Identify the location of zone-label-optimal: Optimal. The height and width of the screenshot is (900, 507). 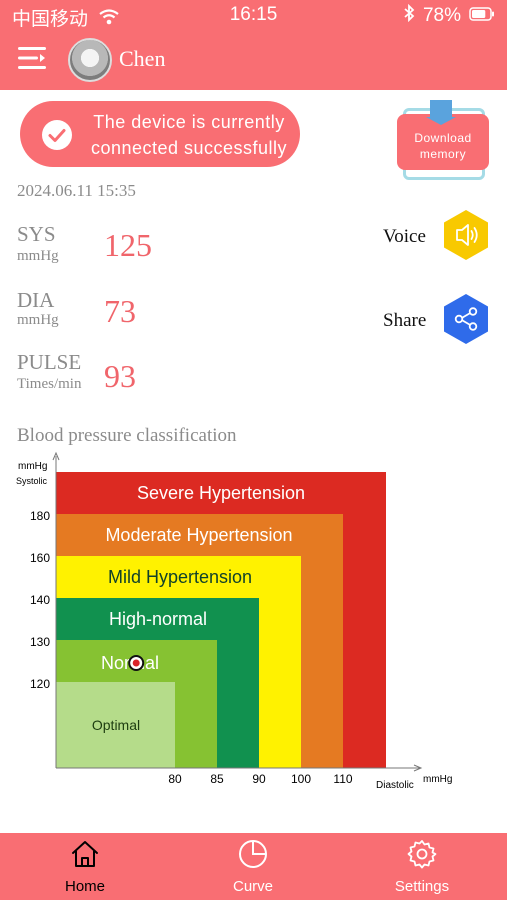
(116, 725).